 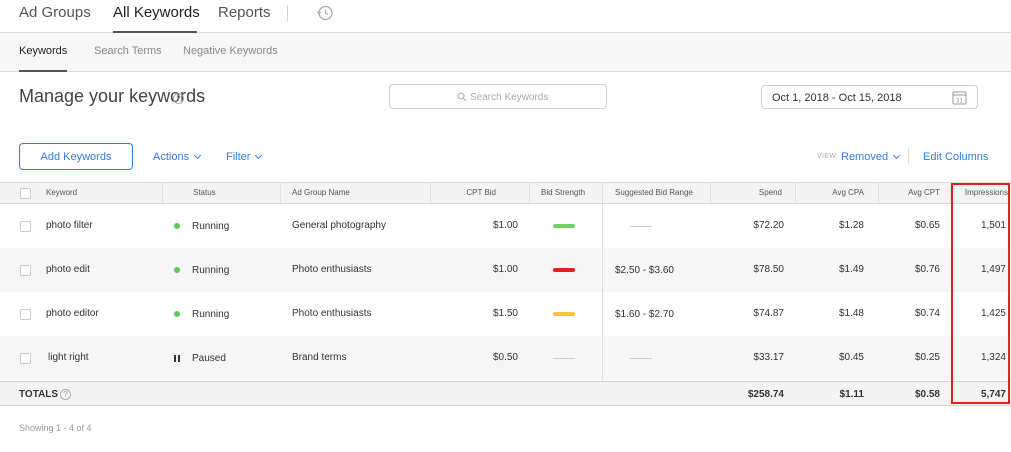 What do you see at coordinates (871, 157) in the screenshot?
I see `view-dropdown: Removed` at bounding box center [871, 157].